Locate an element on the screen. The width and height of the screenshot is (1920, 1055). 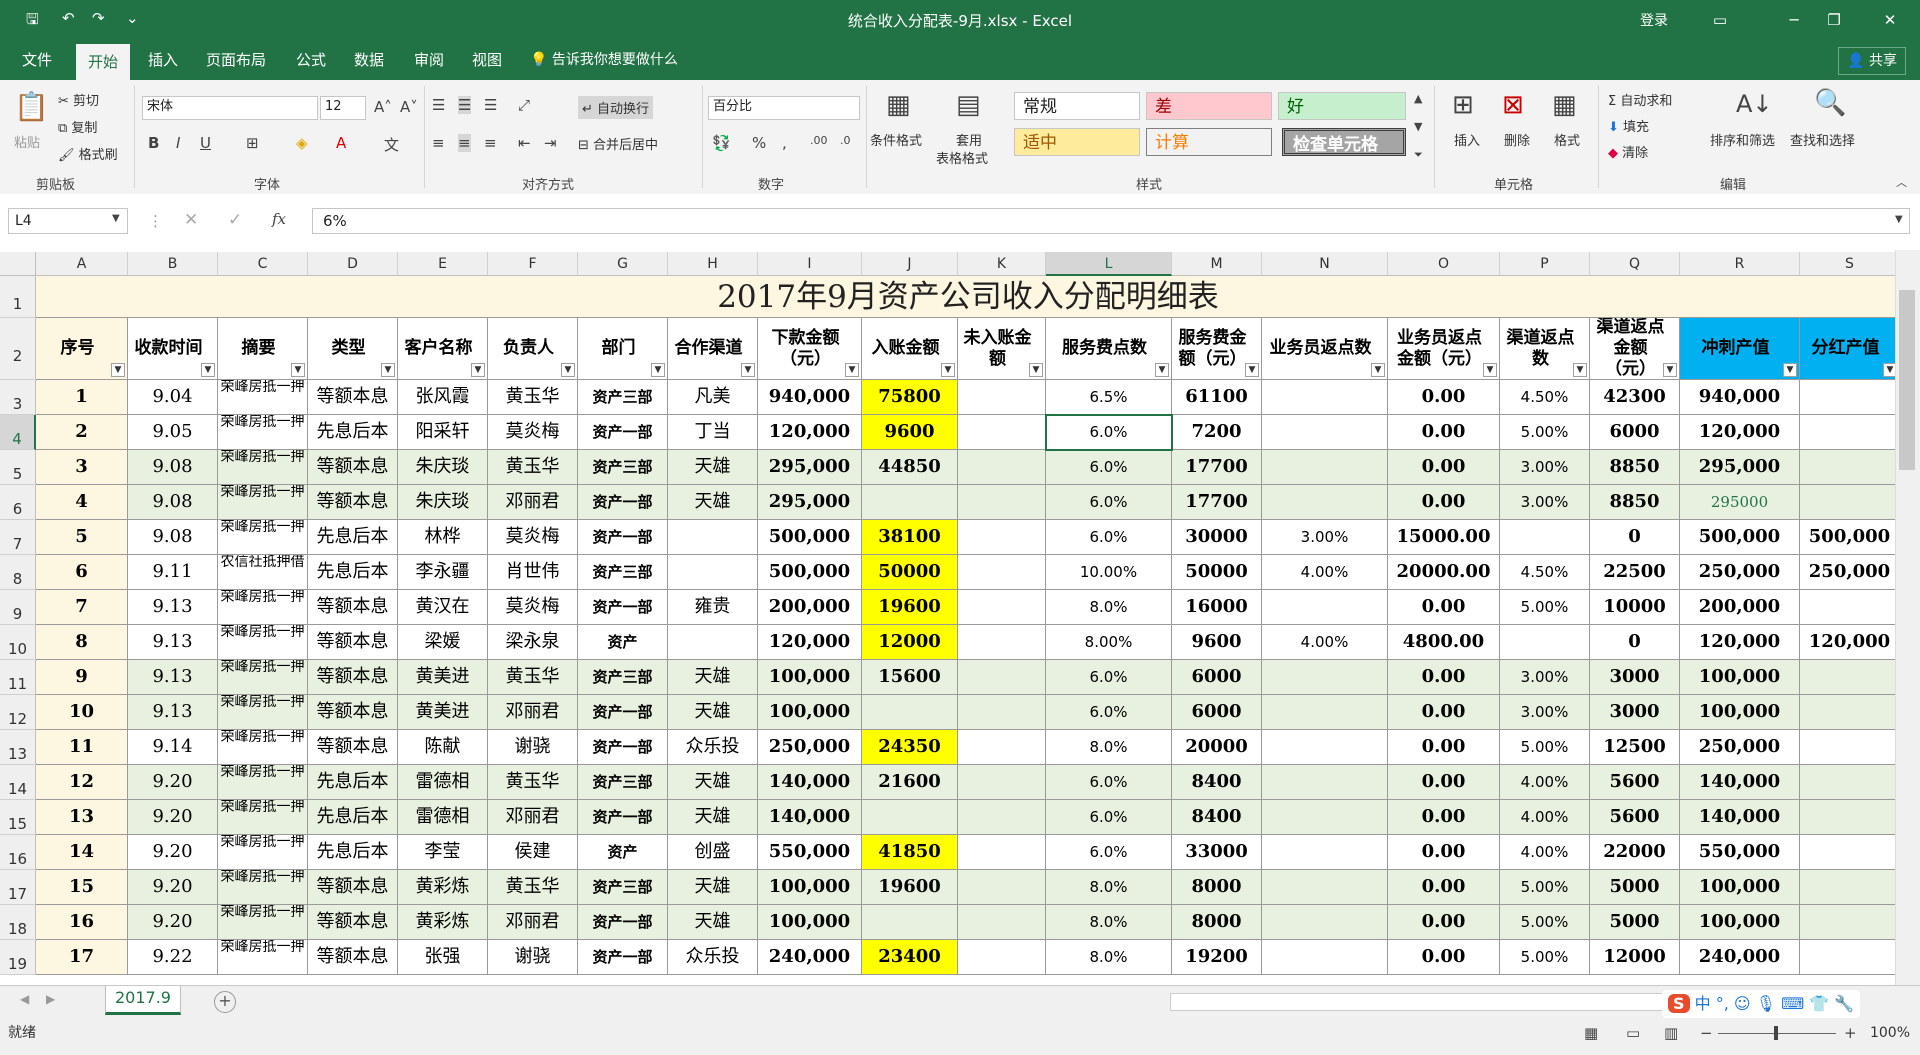
insert-cells-icon: ⊞ is located at coordinates (1463, 105).